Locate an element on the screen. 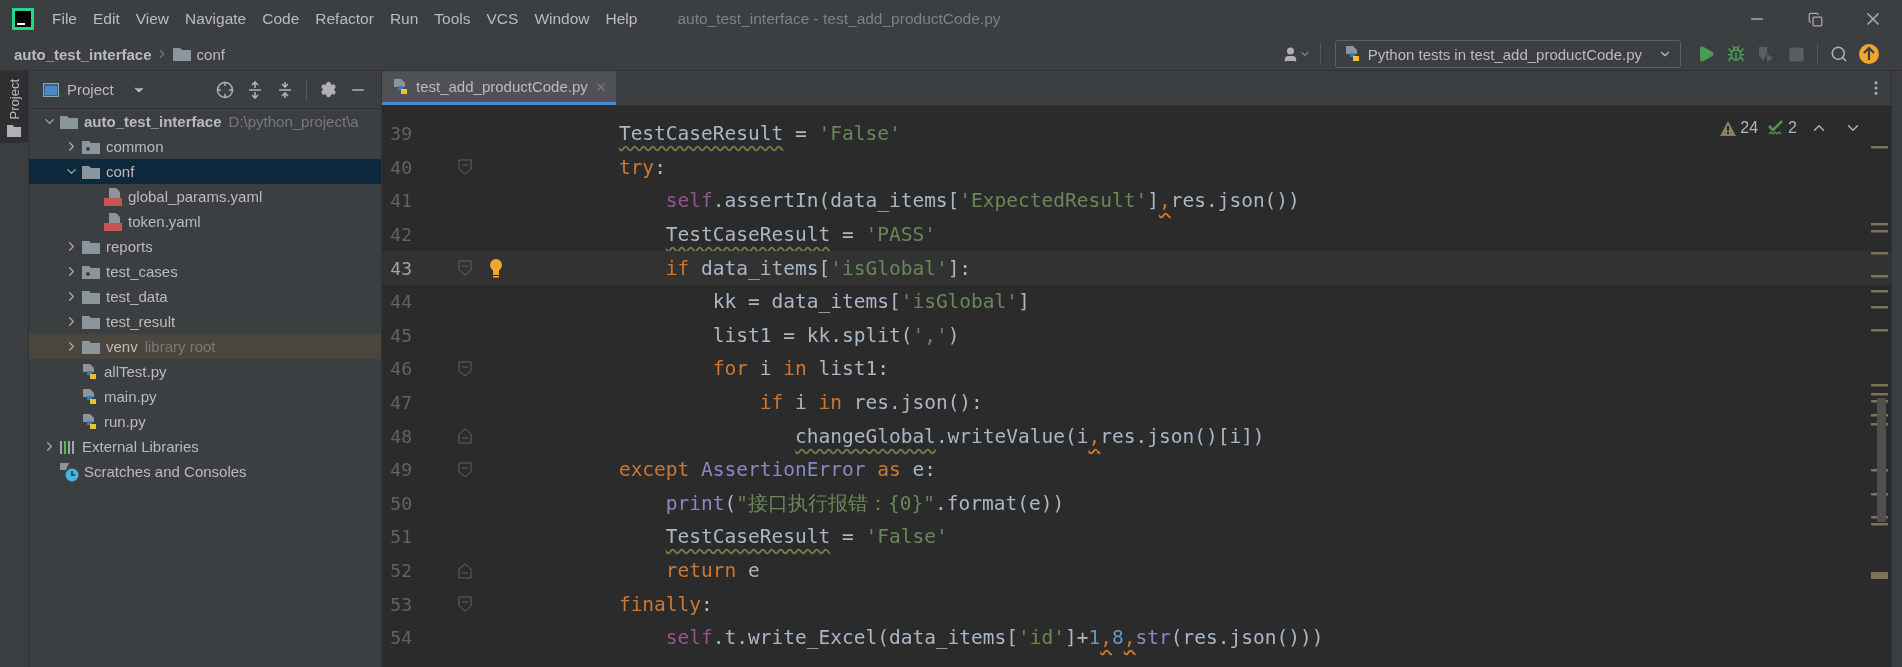  code-line: self.assertIn(data_items['ExpectedResult'],res.json()) is located at coordinates (982, 201).